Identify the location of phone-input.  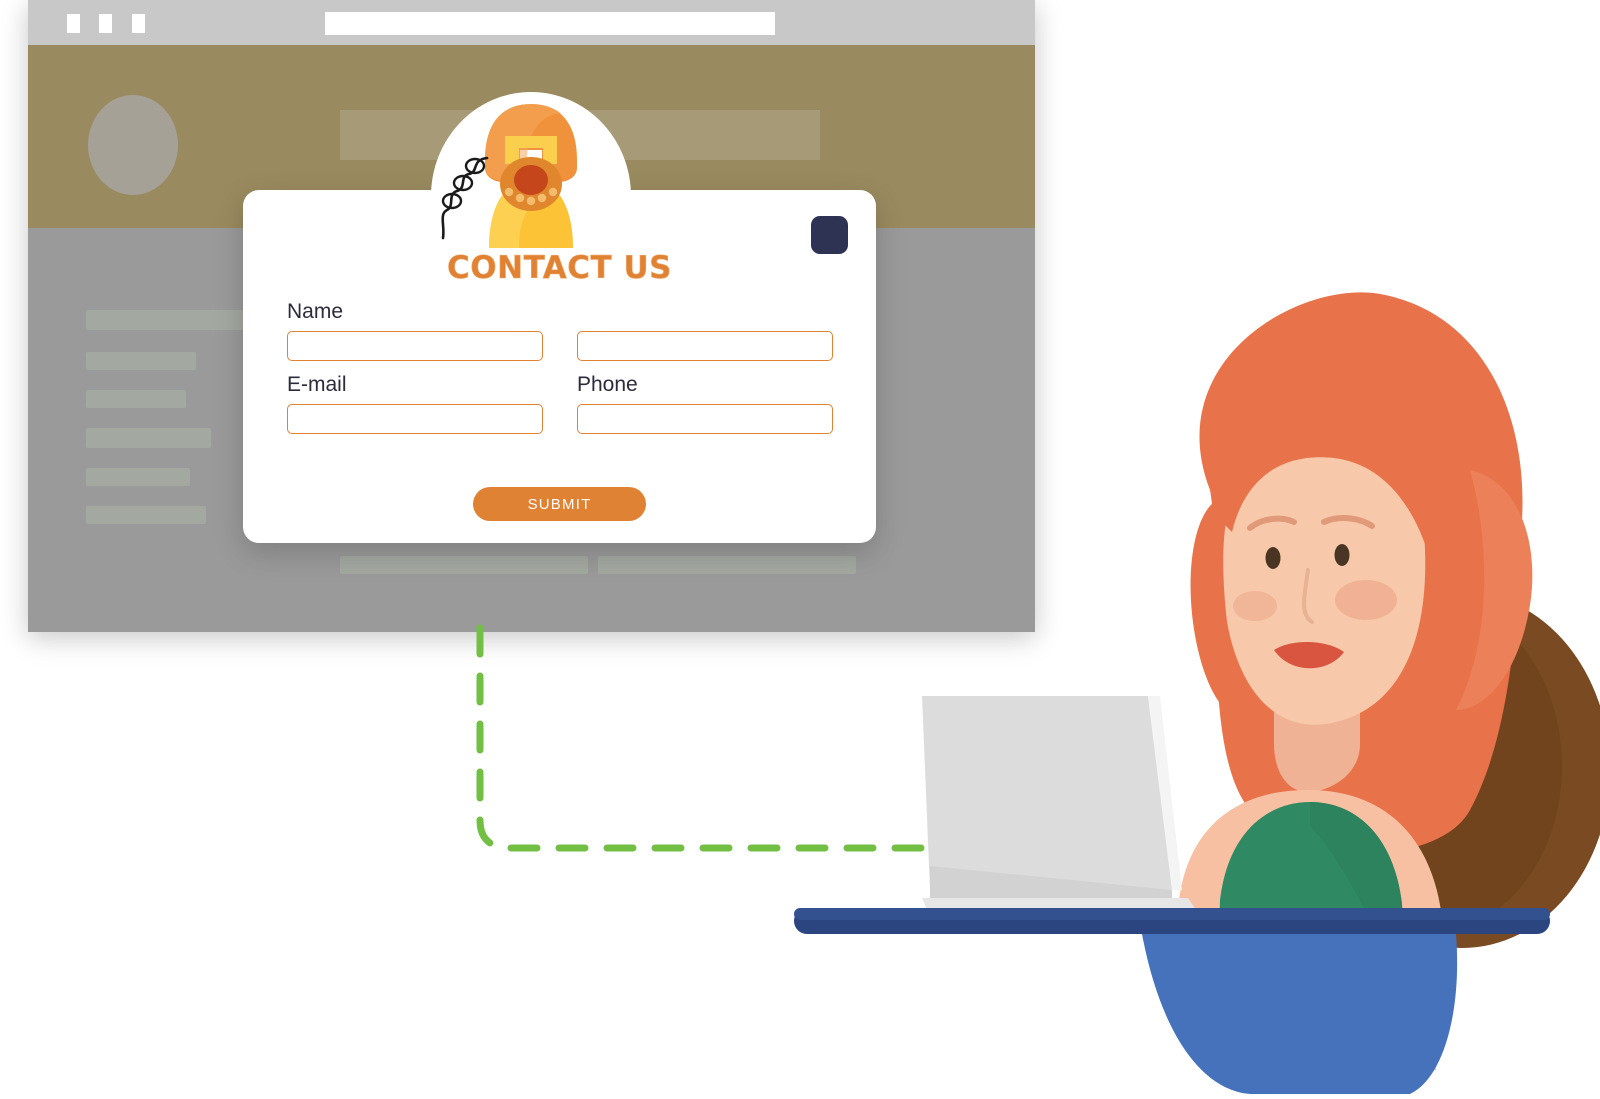
(705, 419).